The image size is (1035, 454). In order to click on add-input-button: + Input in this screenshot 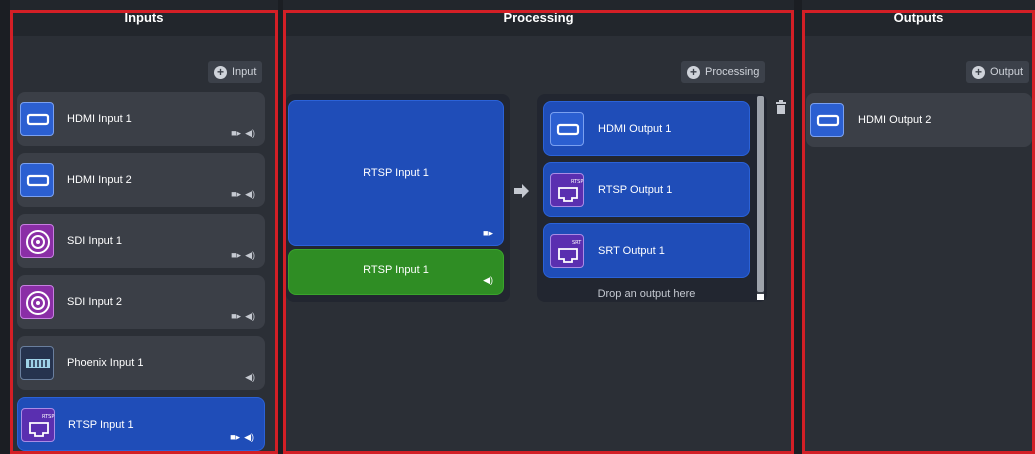, I will do `click(235, 72)`.